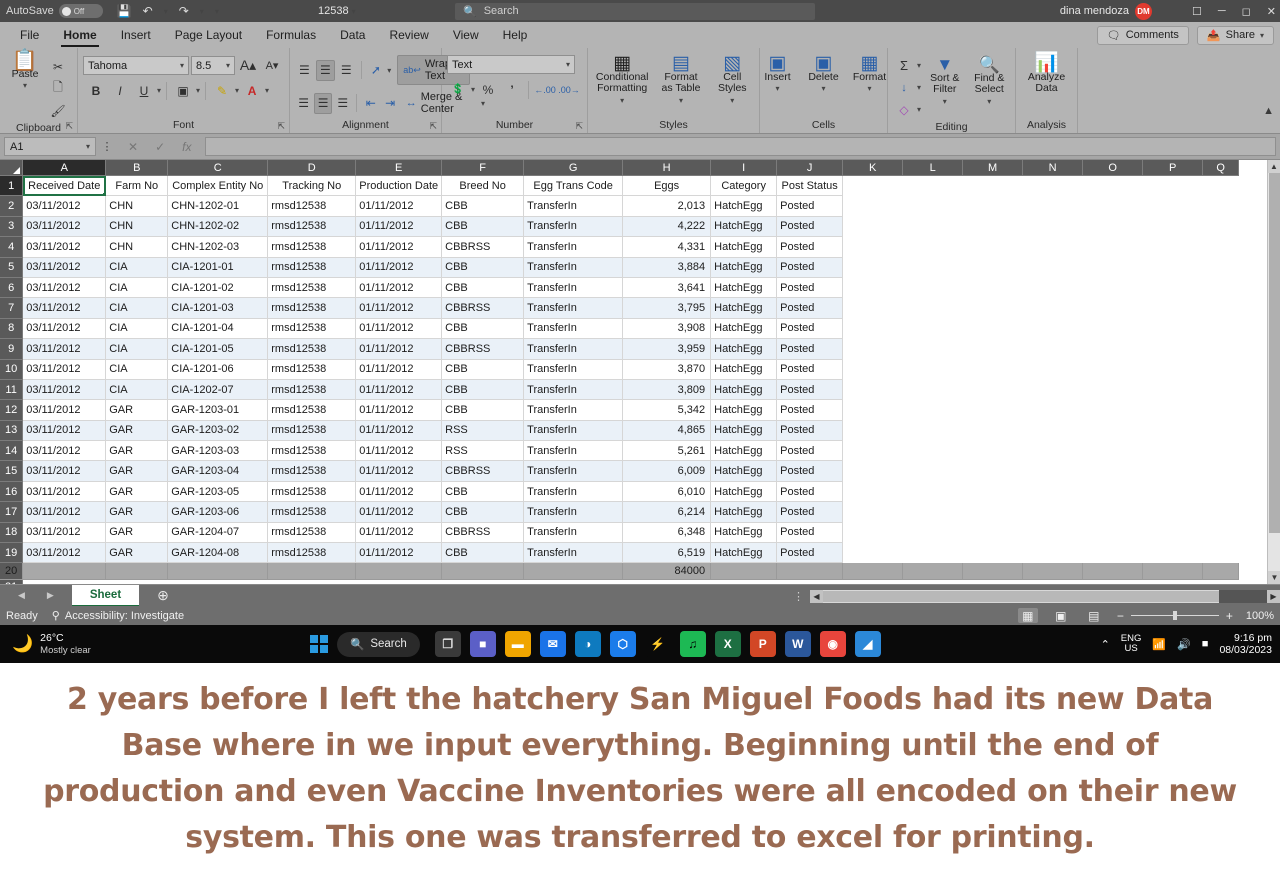  Describe the element at coordinates (904, 87) in the screenshot. I see `fill-down-icon: ↓` at that location.